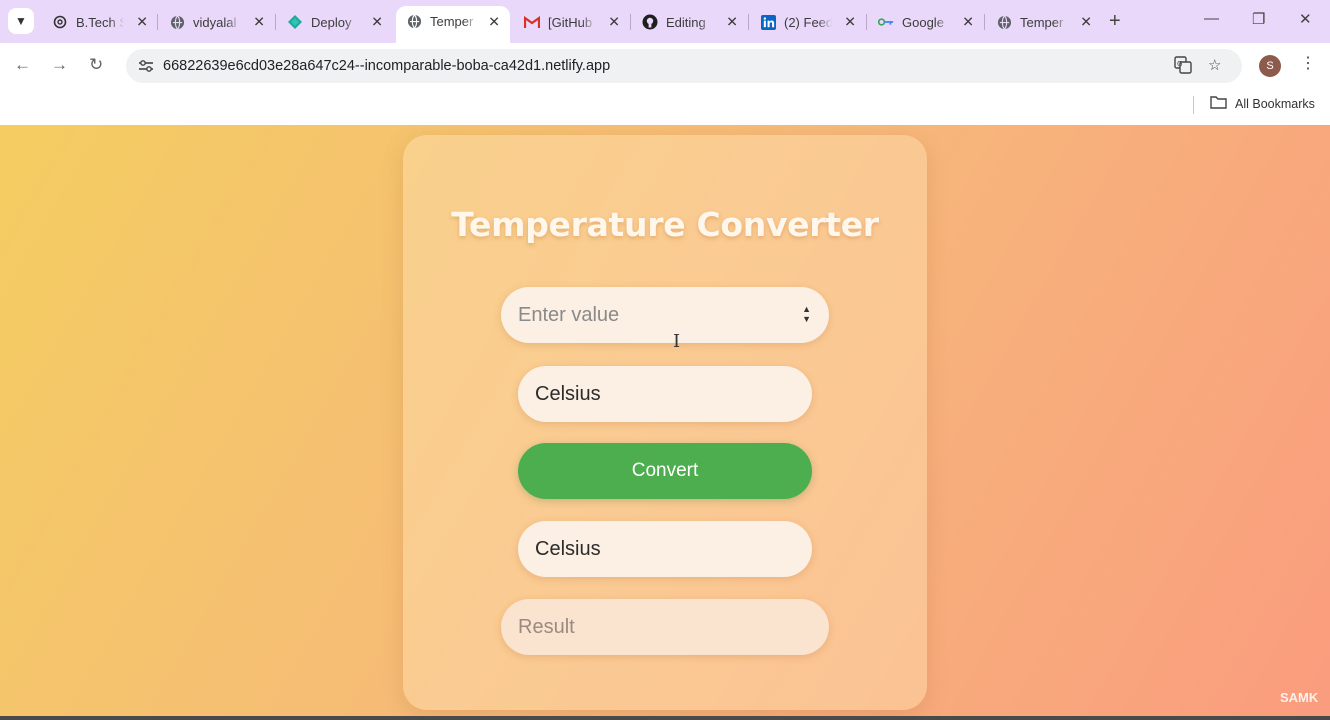 The height and width of the screenshot is (720, 1330). Describe the element at coordinates (60, 22) in the screenshot. I see `openai-icon` at that location.